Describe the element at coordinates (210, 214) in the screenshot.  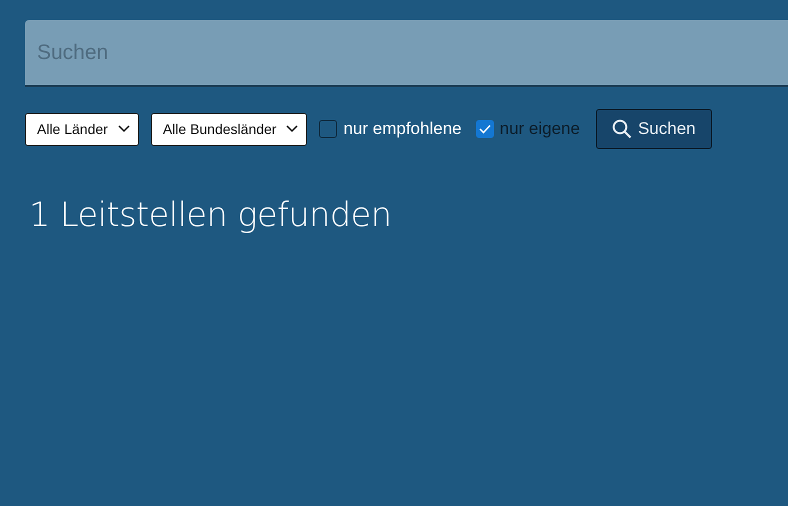
I see `result-heading: 1 Leitstellen gefunden` at that location.